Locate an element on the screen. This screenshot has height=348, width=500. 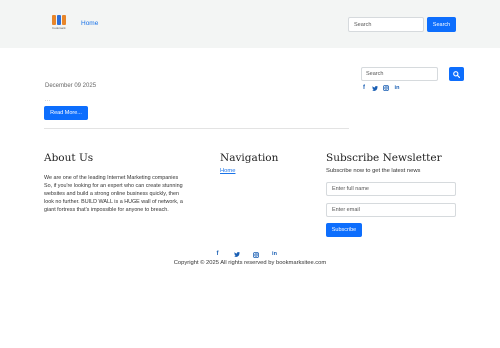
subscribe-text: Subscribe now to get the latest news is located at coordinates (373, 171).